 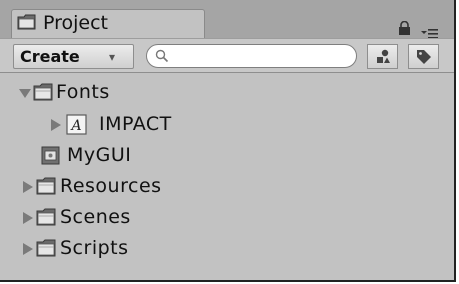 What do you see at coordinates (227, 93) in the screenshot?
I see `tree-item-fonts: Fonts` at bounding box center [227, 93].